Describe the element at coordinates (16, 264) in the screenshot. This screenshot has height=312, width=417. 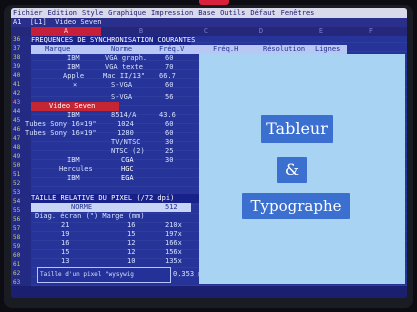
I see `row-number: 61` at that location.